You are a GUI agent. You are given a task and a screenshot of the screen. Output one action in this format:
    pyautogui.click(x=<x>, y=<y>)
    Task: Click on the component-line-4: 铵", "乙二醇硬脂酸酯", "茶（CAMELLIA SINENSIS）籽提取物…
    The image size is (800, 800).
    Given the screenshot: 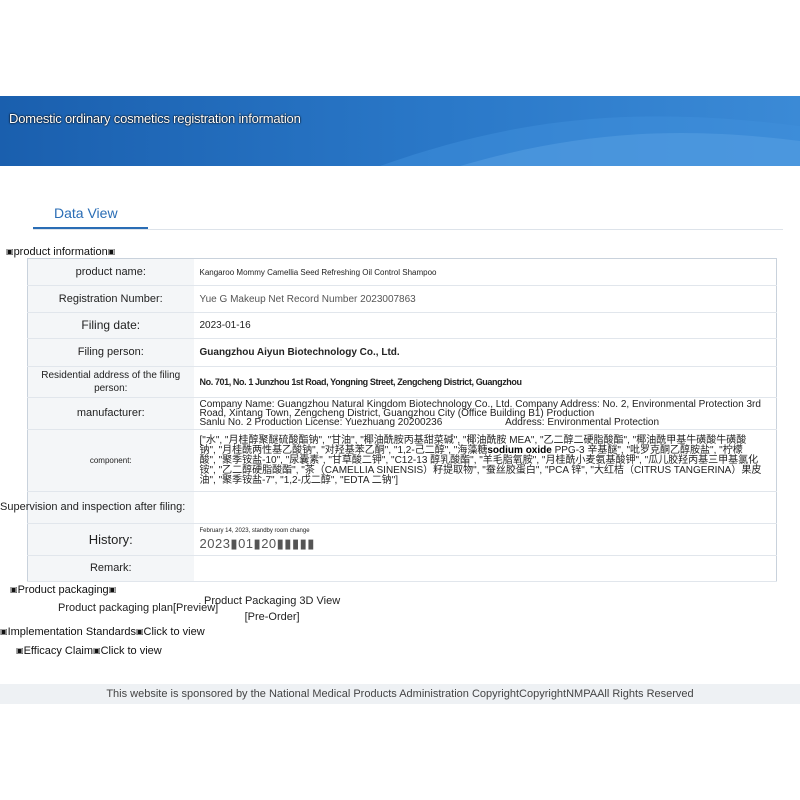 What is the action you would take?
    pyautogui.click(x=480, y=470)
    